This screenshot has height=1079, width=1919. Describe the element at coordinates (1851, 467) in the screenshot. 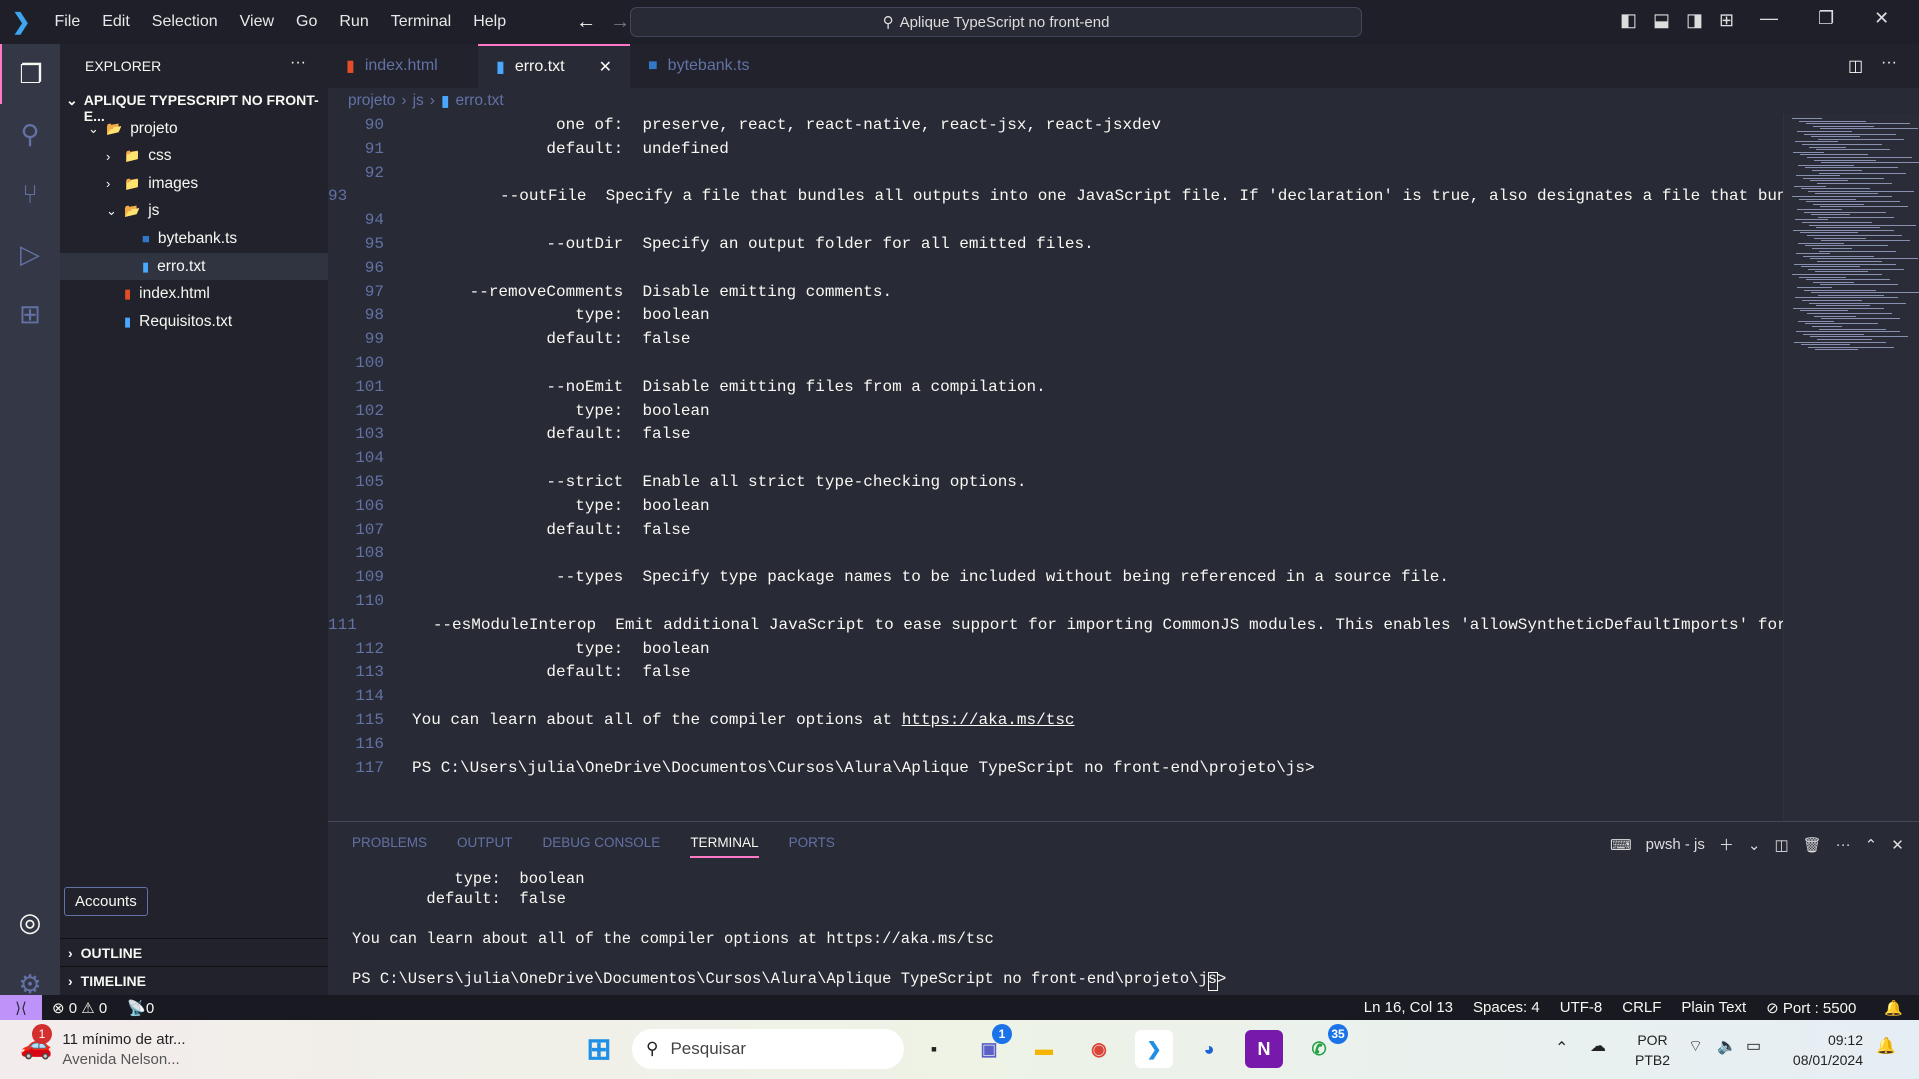

I see `minimap` at that location.